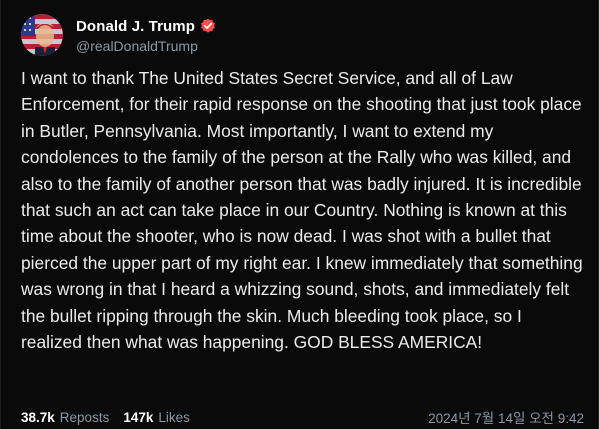 The height and width of the screenshot is (429, 599). I want to click on avatar-image, so click(42, 35).